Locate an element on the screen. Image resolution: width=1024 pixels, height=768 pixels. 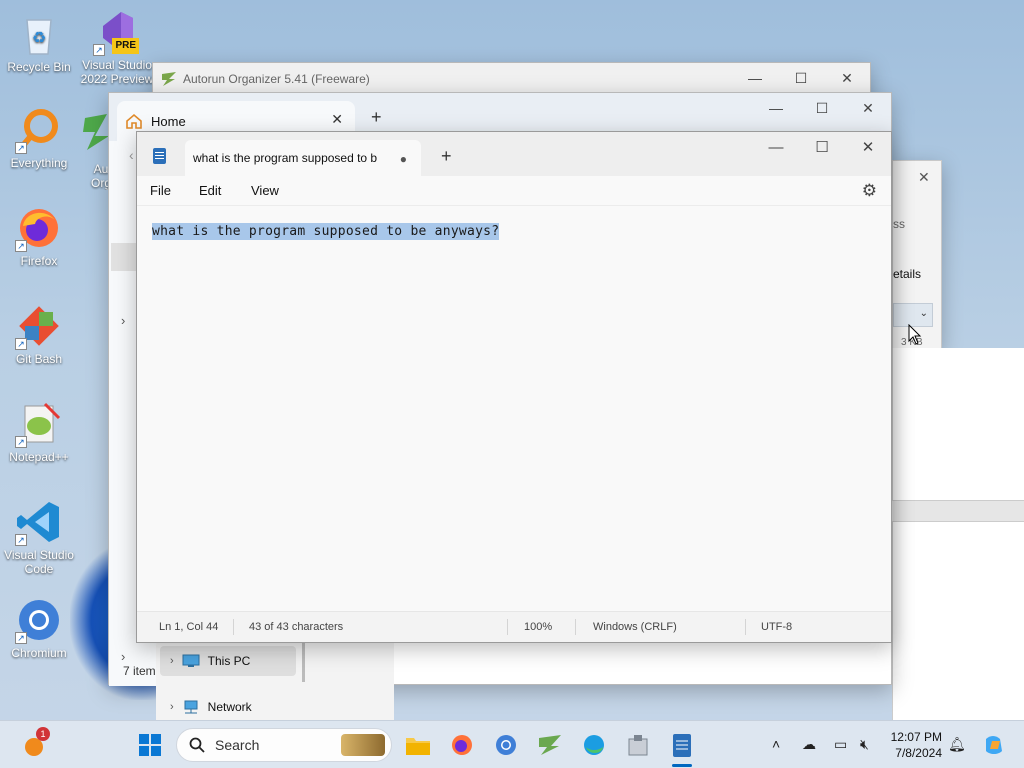
menu-view: View is located at coordinates (265, 190).